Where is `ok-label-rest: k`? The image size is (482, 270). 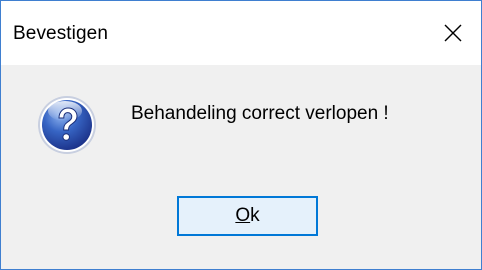
ok-label-rest: k is located at coordinates (255, 215).